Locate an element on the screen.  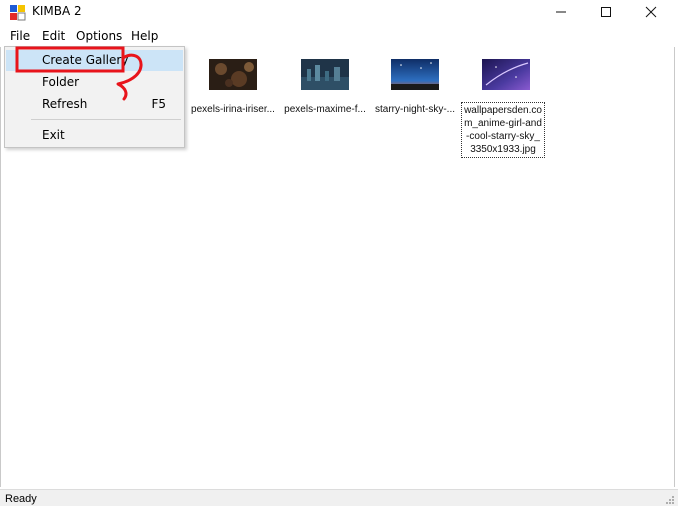
close-icon is located at coordinates (651, 12).